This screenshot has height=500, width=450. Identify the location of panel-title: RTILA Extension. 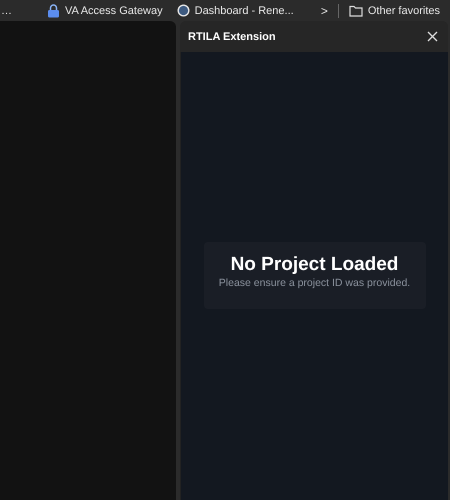
(232, 36).